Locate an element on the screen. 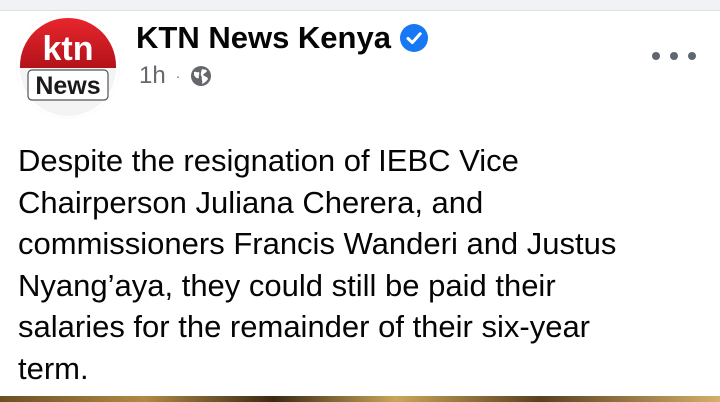 The height and width of the screenshot is (402, 720). feed-divider is located at coordinates (360, 5).